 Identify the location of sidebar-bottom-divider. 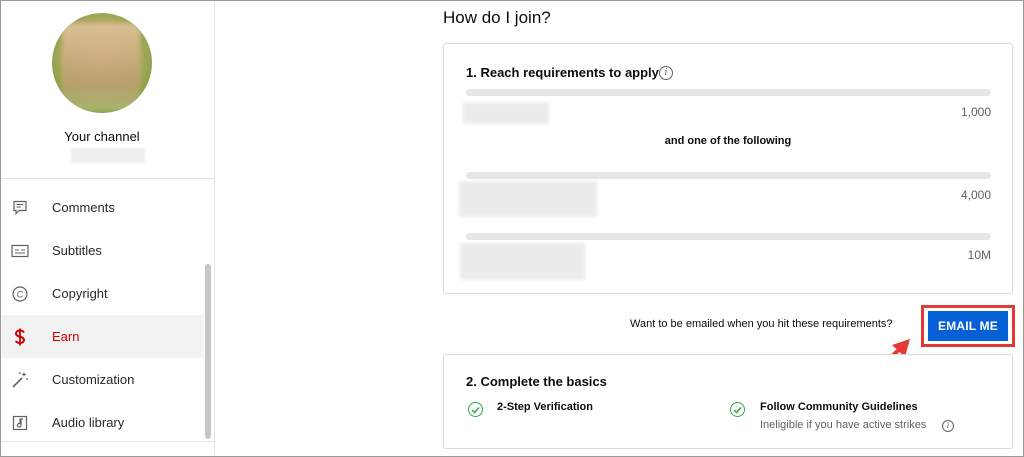
(108, 441).